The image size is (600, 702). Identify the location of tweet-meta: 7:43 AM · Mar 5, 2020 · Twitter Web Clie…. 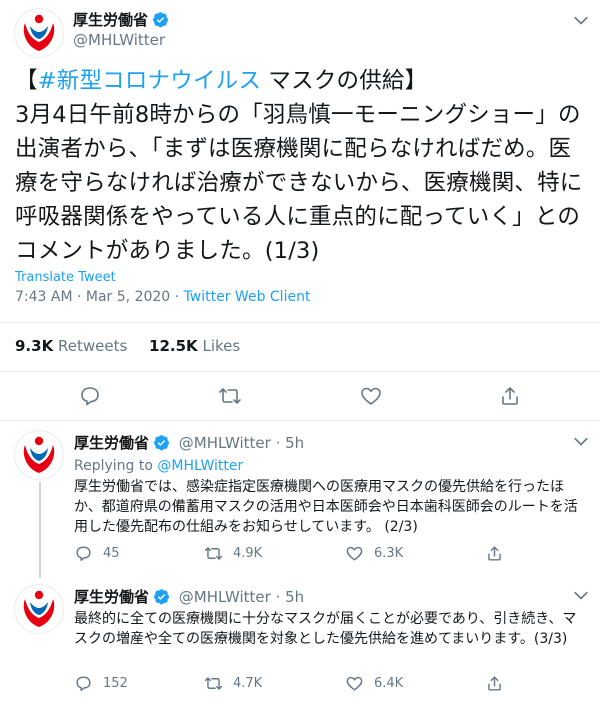
(163, 297).